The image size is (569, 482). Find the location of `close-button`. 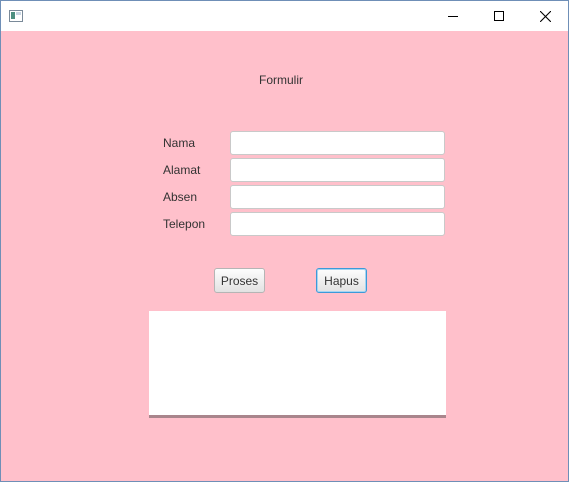

close-button is located at coordinates (545, 16).